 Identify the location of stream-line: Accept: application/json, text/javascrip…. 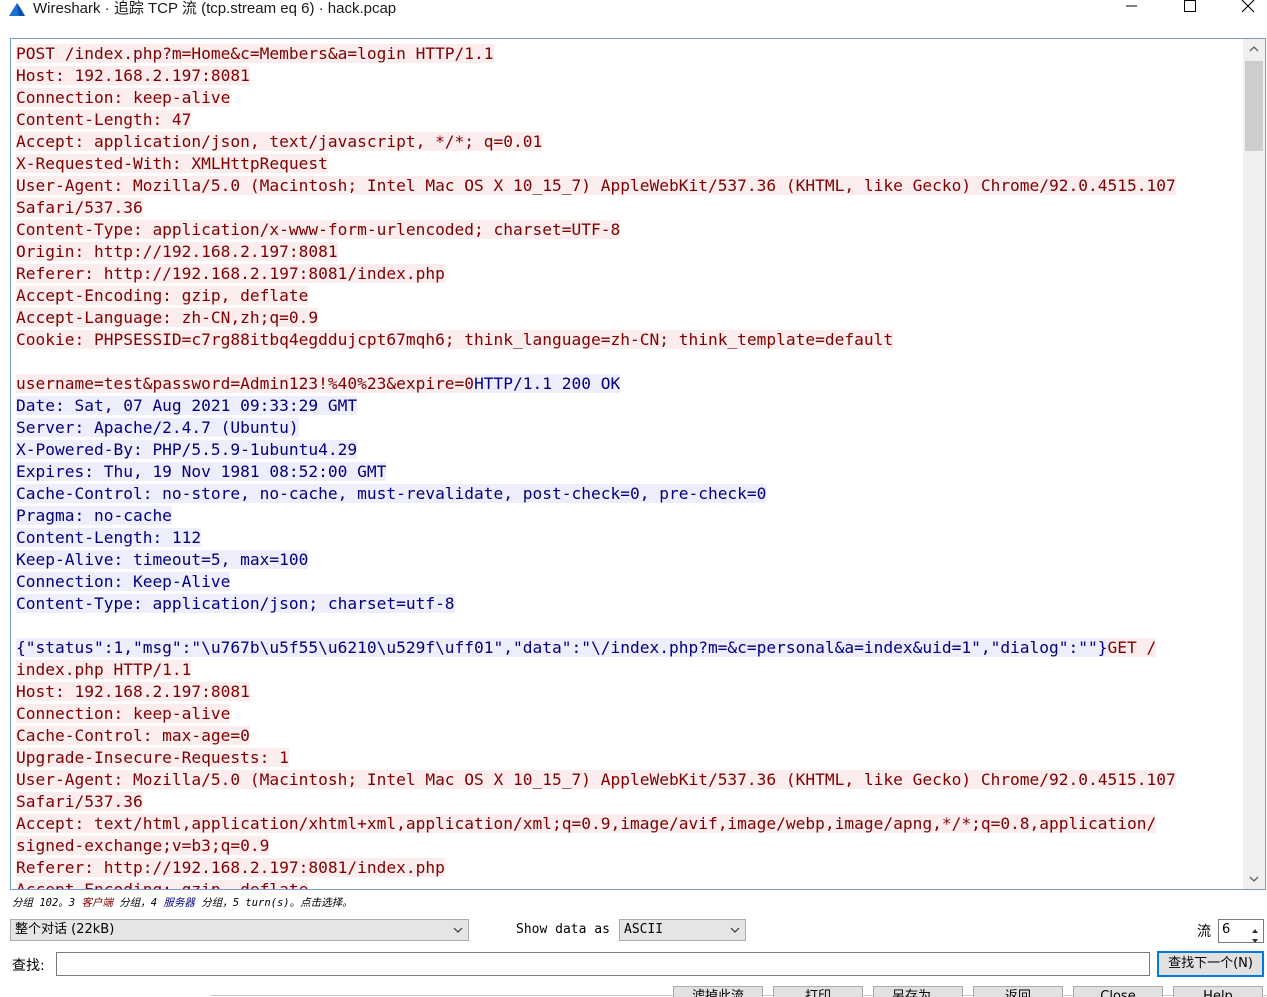
(626, 142).